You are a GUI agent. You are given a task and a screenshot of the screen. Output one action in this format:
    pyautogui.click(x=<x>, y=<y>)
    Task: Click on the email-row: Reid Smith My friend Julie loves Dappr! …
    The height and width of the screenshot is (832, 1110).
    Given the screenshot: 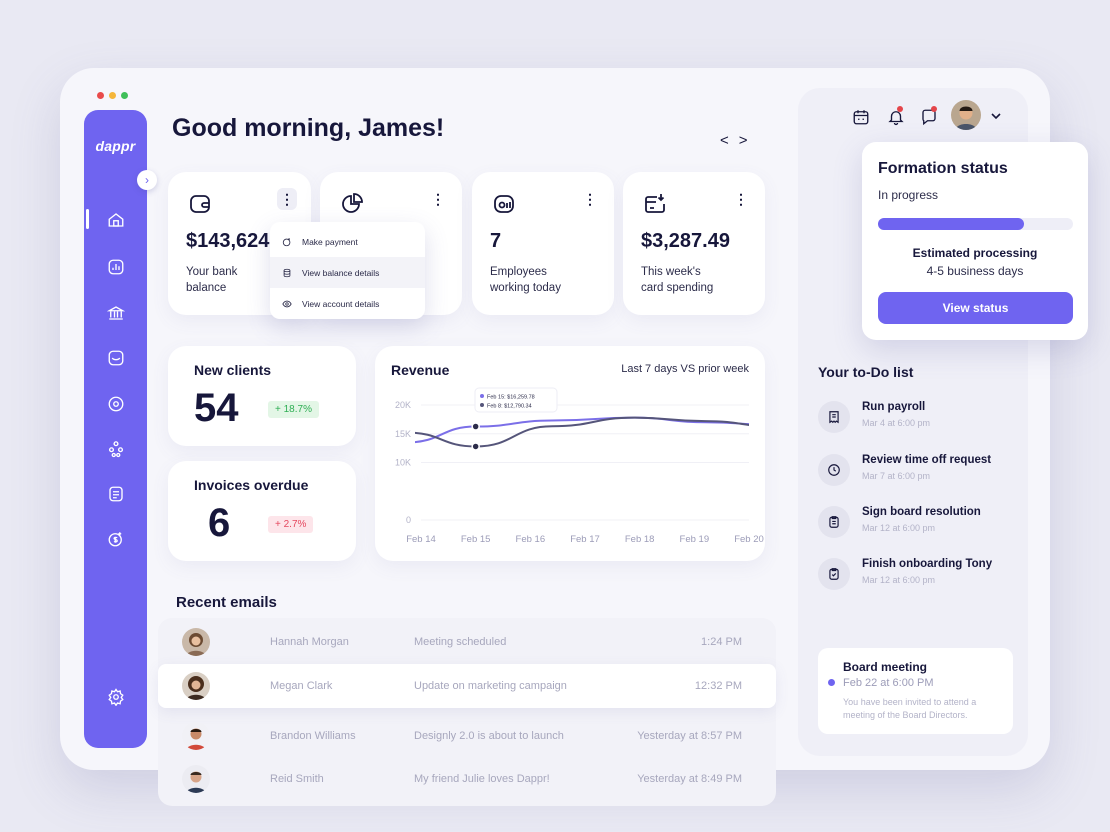 What is the action you would take?
    pyautogui.click(x=467, y=779)
    